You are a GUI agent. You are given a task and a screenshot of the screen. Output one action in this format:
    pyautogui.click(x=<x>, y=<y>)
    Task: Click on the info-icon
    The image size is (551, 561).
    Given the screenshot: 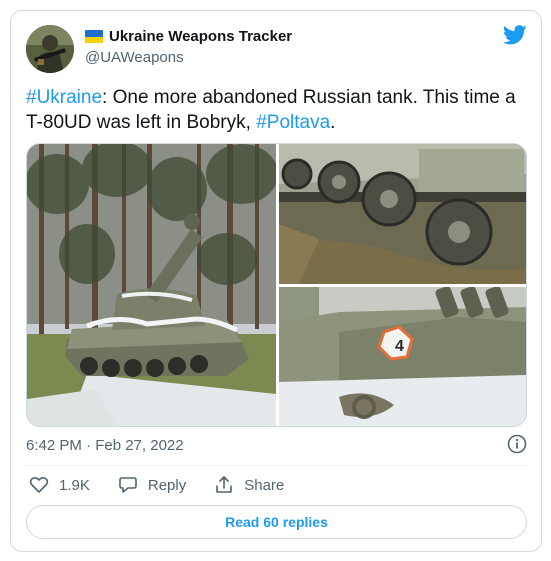 What is the action you would take?
    pyautogui.click(x=517, y=444)
    